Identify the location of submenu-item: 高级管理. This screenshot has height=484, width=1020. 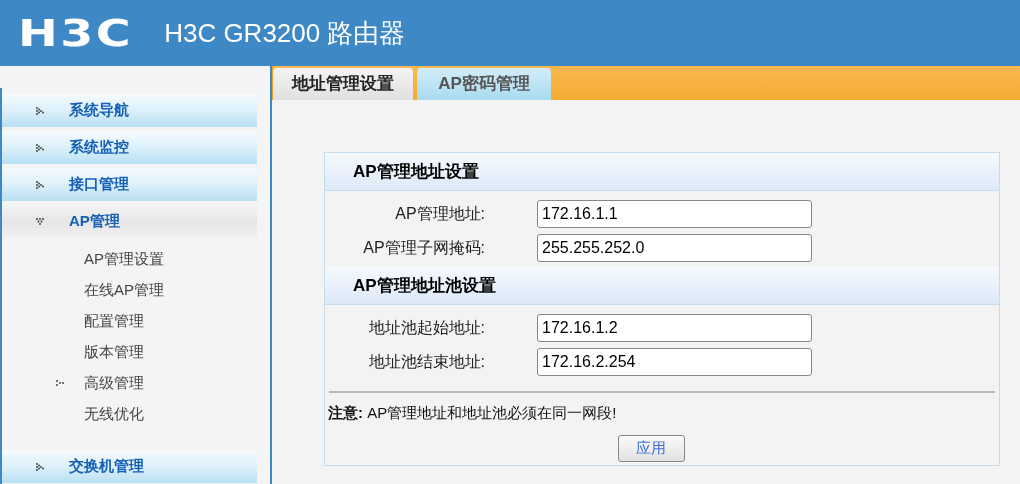
(129, 383).